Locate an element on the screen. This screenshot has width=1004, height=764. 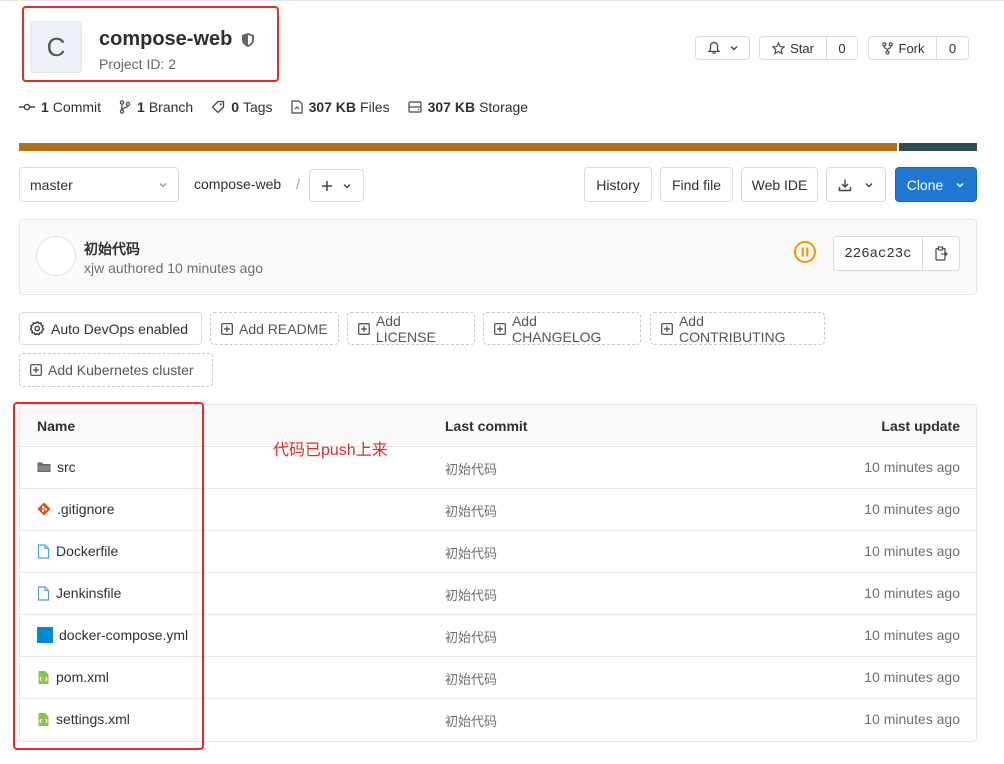
stat-label: Tags is located at coordinates (257, 107).